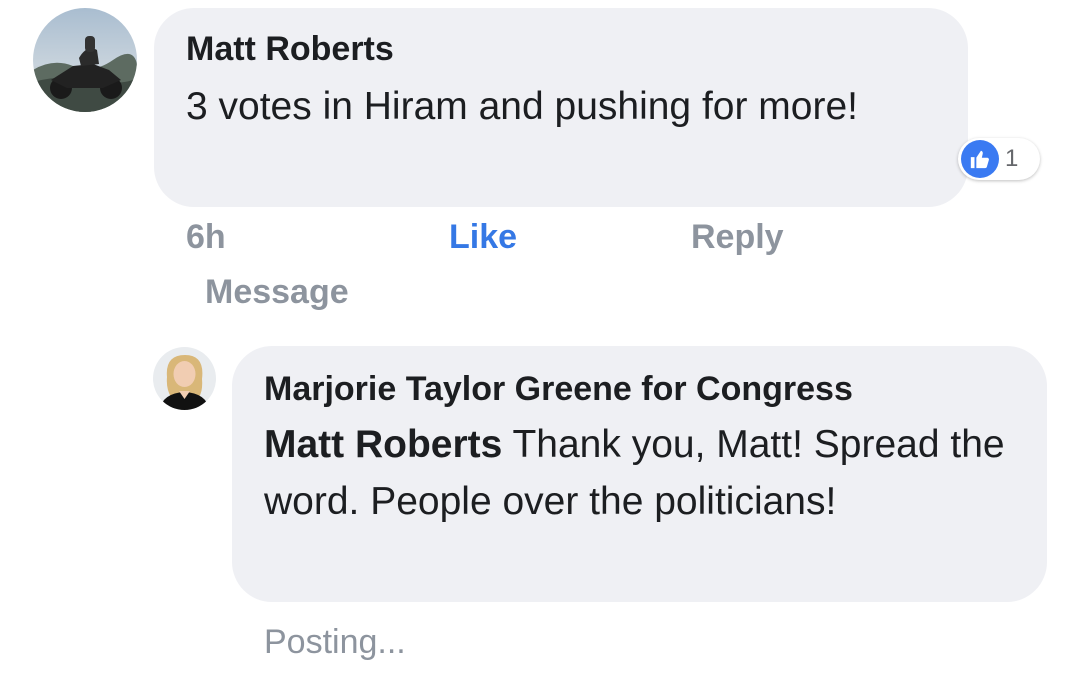 Image resolution: width=1080 pixels, height=679 pixels. I want to click on like-reaction-icon, so click(980, 159).